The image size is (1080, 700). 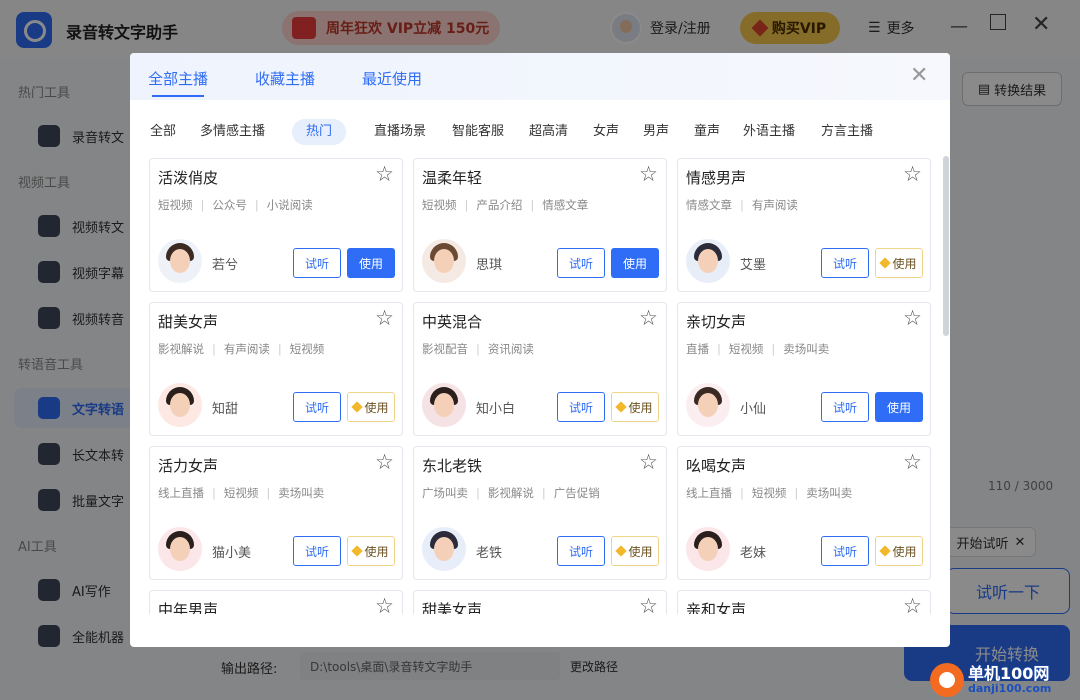 I want to click on scrollbar, so click(x=946, y=246).